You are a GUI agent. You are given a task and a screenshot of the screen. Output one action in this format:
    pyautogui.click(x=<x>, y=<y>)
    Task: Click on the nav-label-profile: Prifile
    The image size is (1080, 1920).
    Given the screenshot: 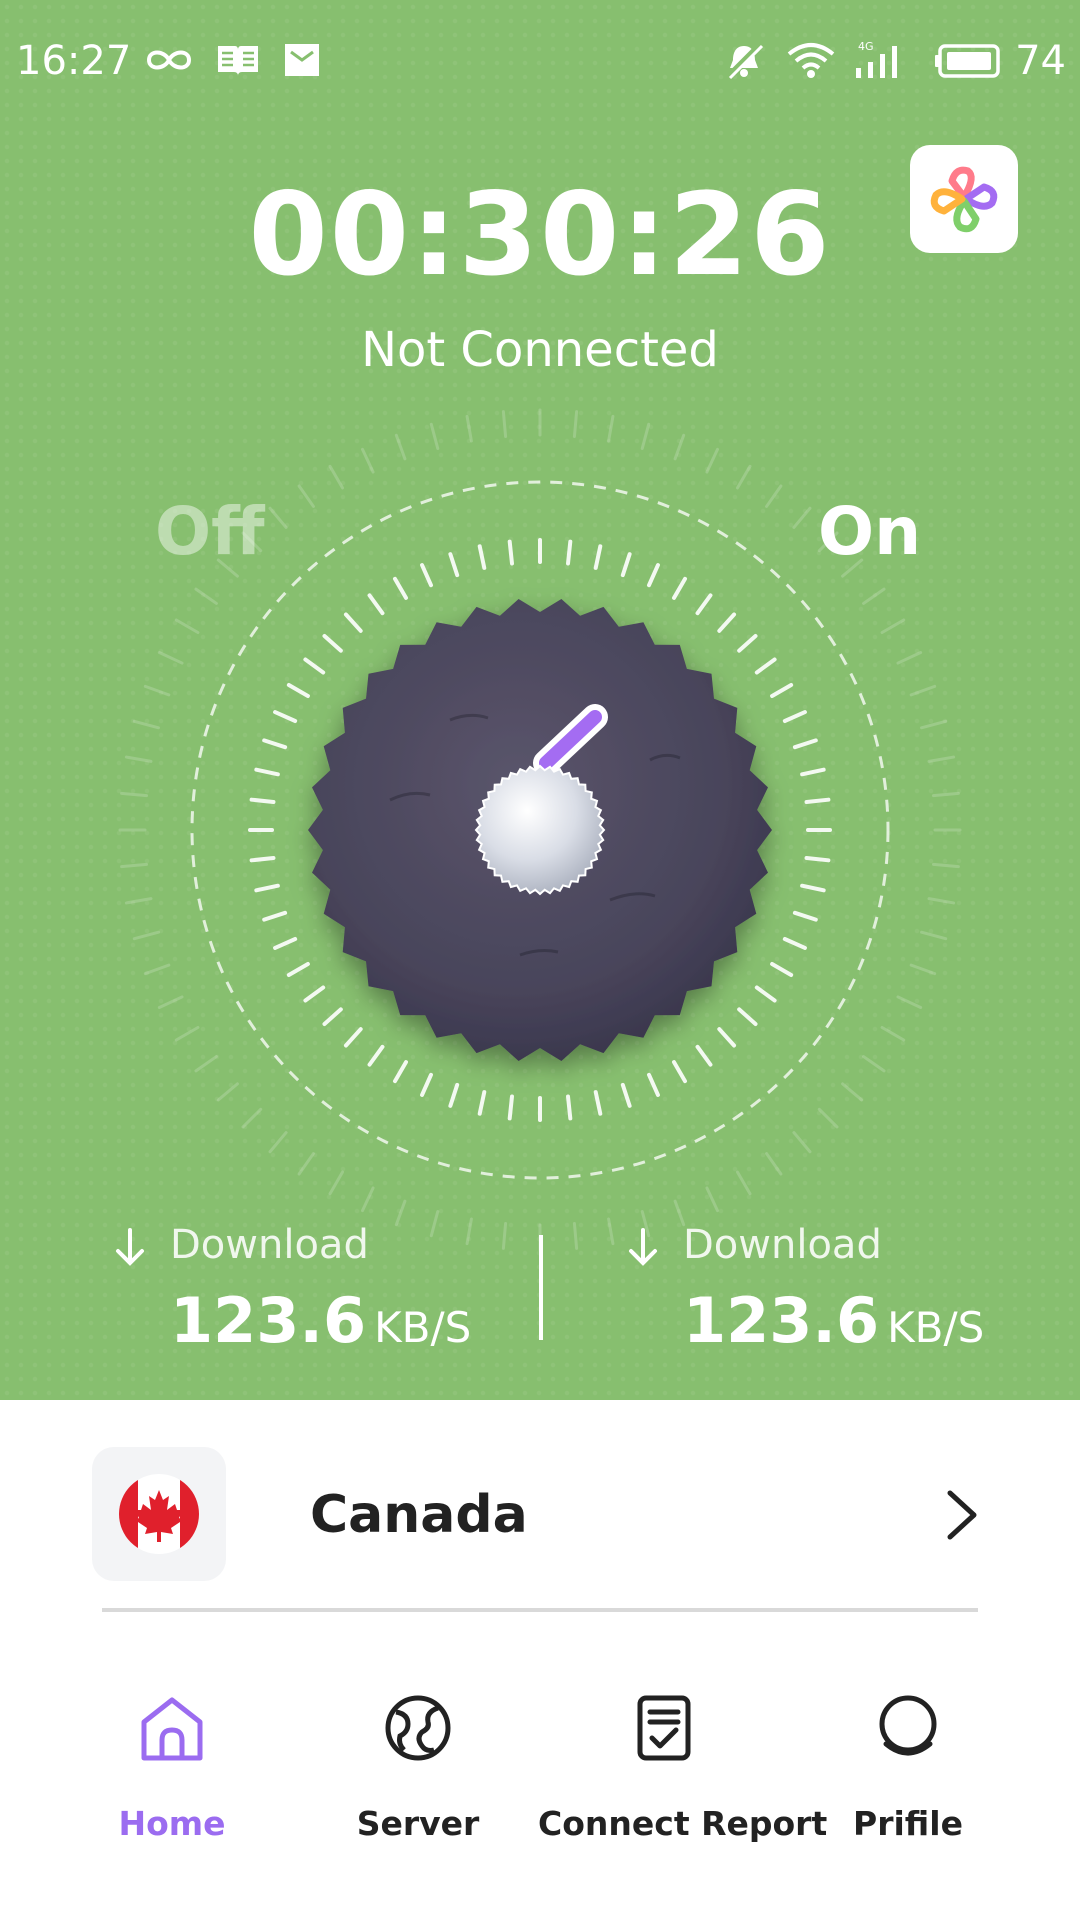 What is the action you would take?
    pyautogui.click(x=908, y=1823)
    